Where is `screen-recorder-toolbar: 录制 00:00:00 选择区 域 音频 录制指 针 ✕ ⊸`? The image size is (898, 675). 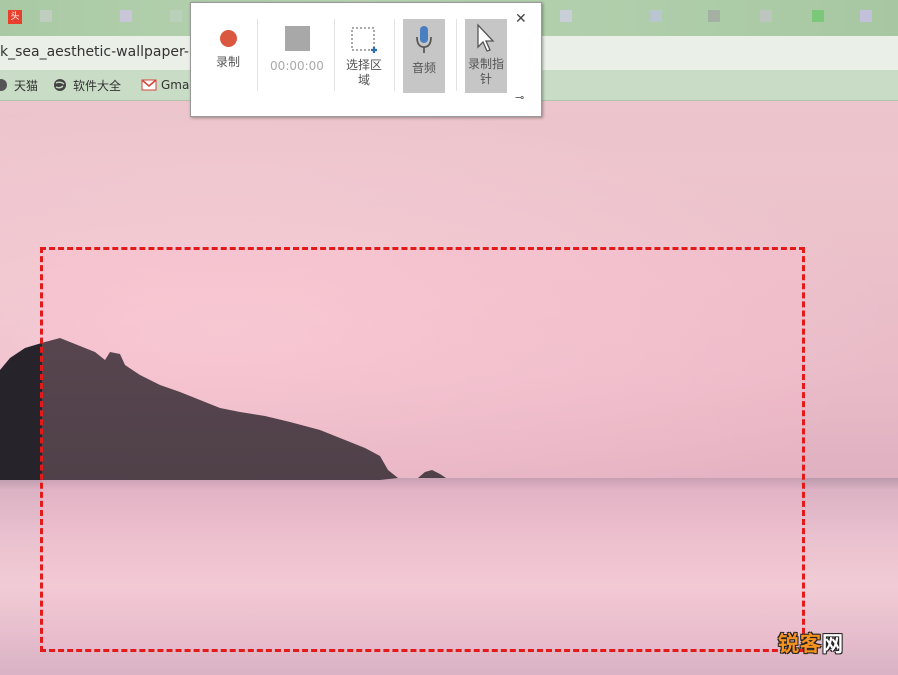
screen-recorder-toolbar: 录制 00:00:00 选择区 域 音频 录制指 针 ✕ ⊸ is located at coordinates (366, 59).